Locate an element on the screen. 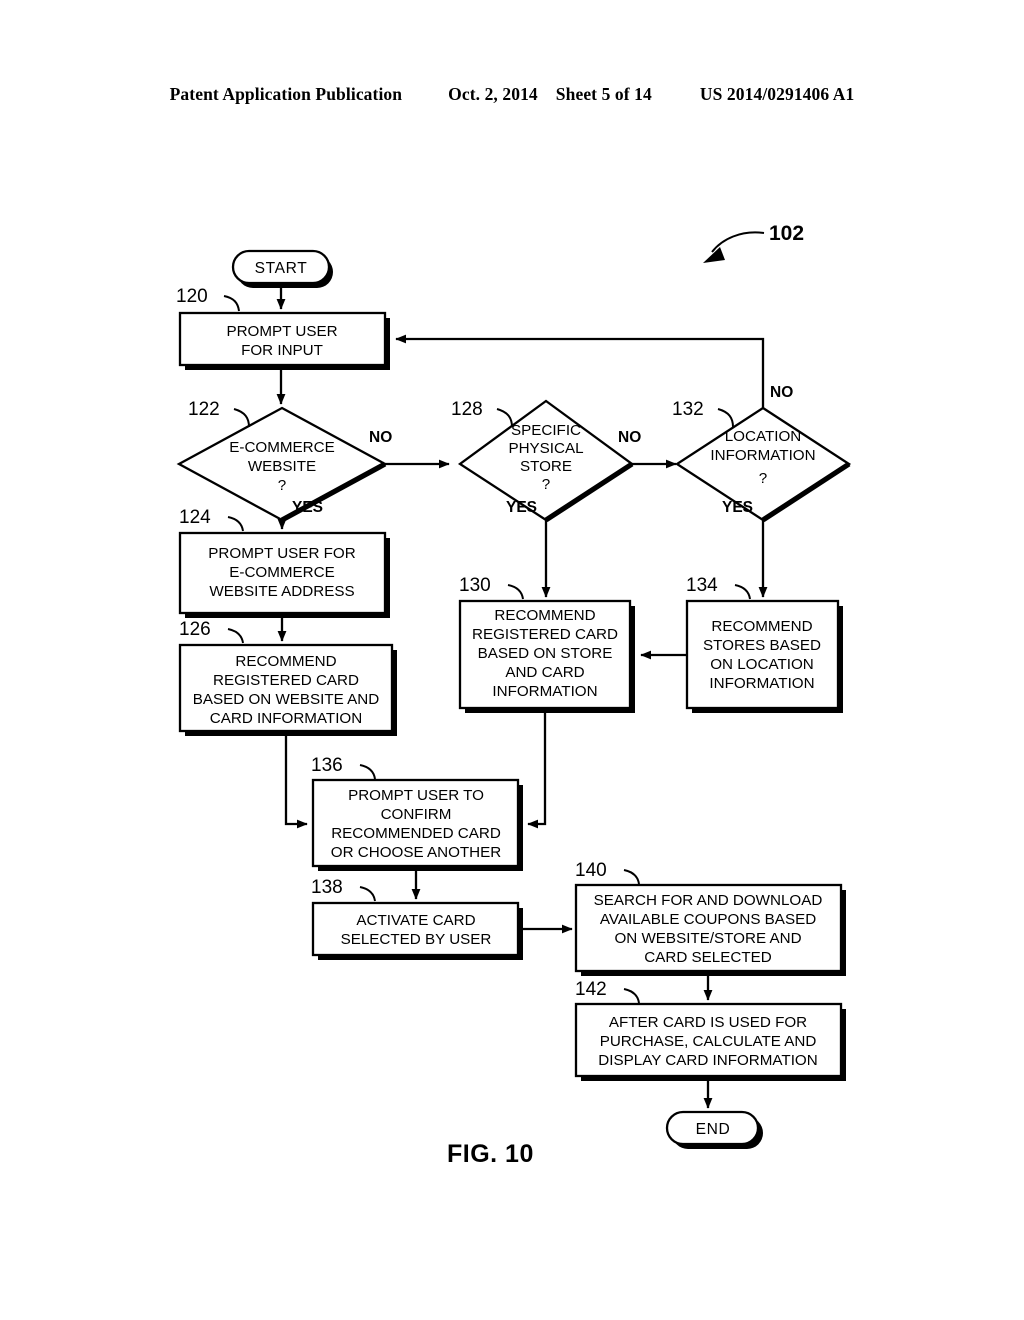 The width and height of the screenshot is (1024, 1320). node-end: END is located at coordinates (714, 1129).